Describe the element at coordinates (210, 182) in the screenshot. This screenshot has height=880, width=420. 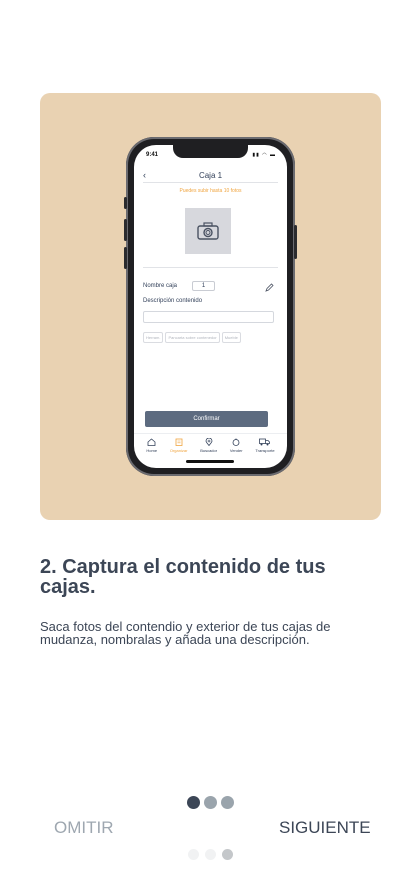
I see `title-divider` at that location.